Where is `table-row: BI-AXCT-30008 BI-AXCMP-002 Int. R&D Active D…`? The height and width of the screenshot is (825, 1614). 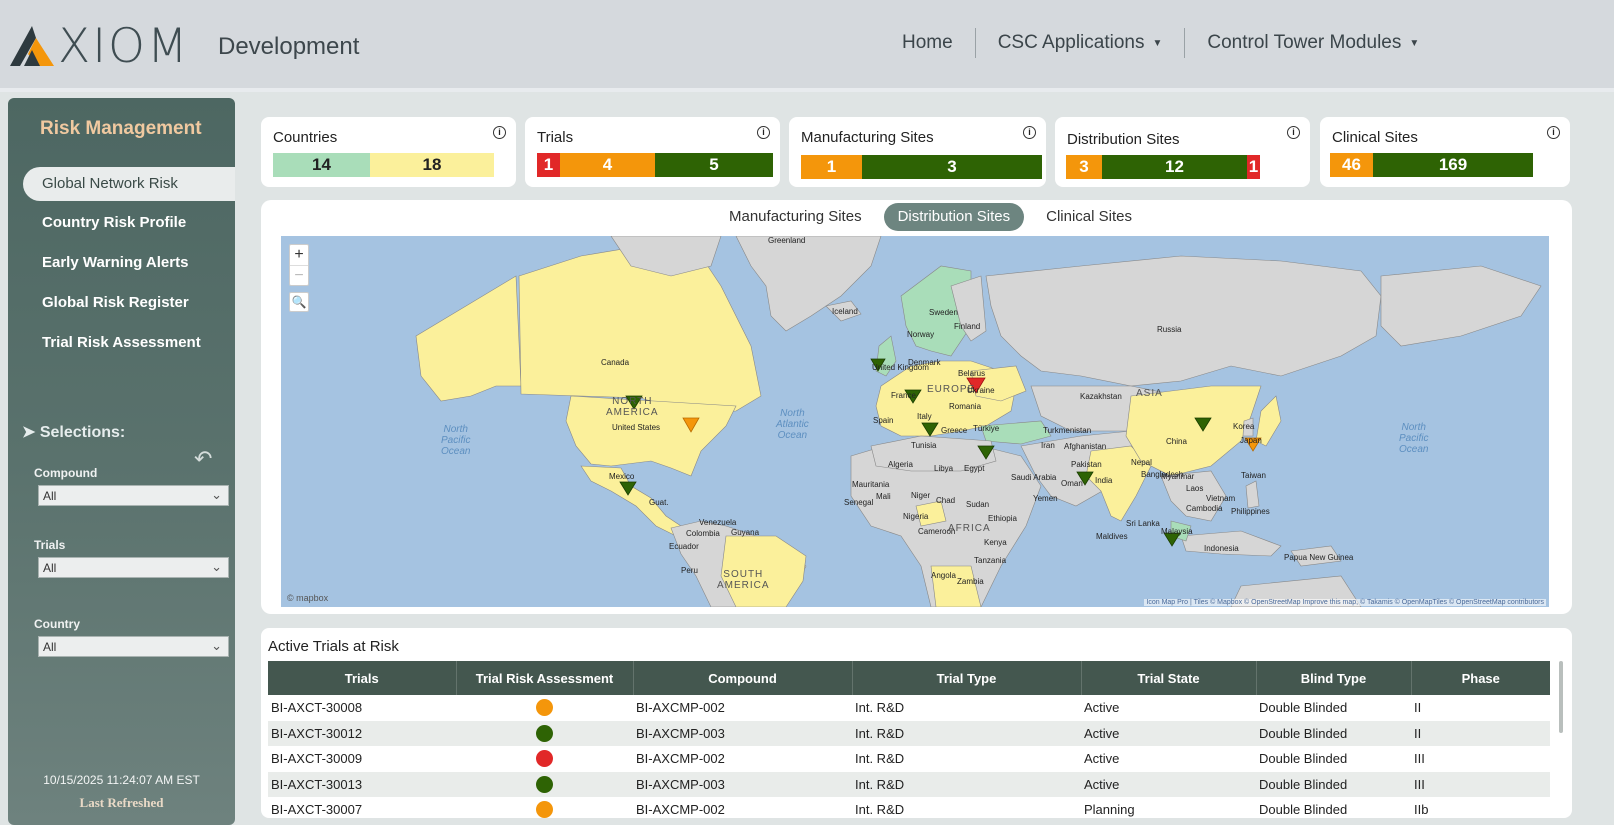 table-row: BI-AXCT-30008 BI-AXCMP-002 Int. R&D Active D… is located at coordinates (909, 708).